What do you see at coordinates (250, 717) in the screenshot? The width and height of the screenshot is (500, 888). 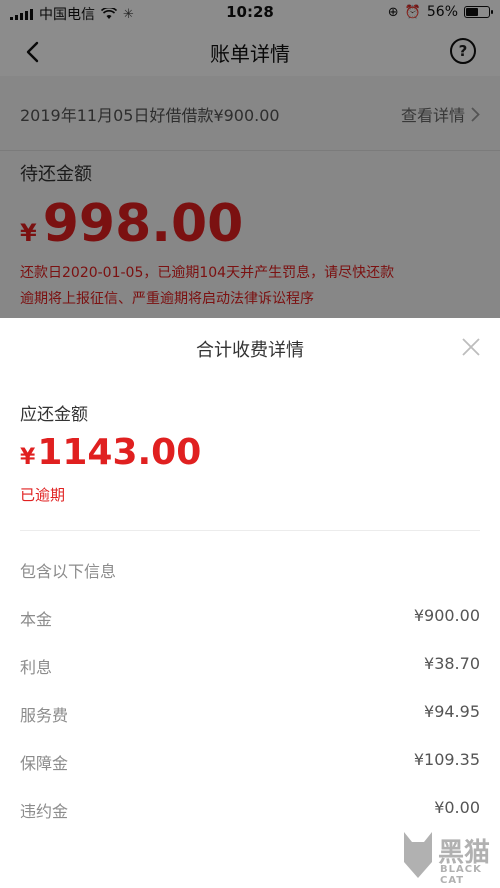 I see `fee-row-service: 服务费 ¥94.95` at bounding box center [250, 717].